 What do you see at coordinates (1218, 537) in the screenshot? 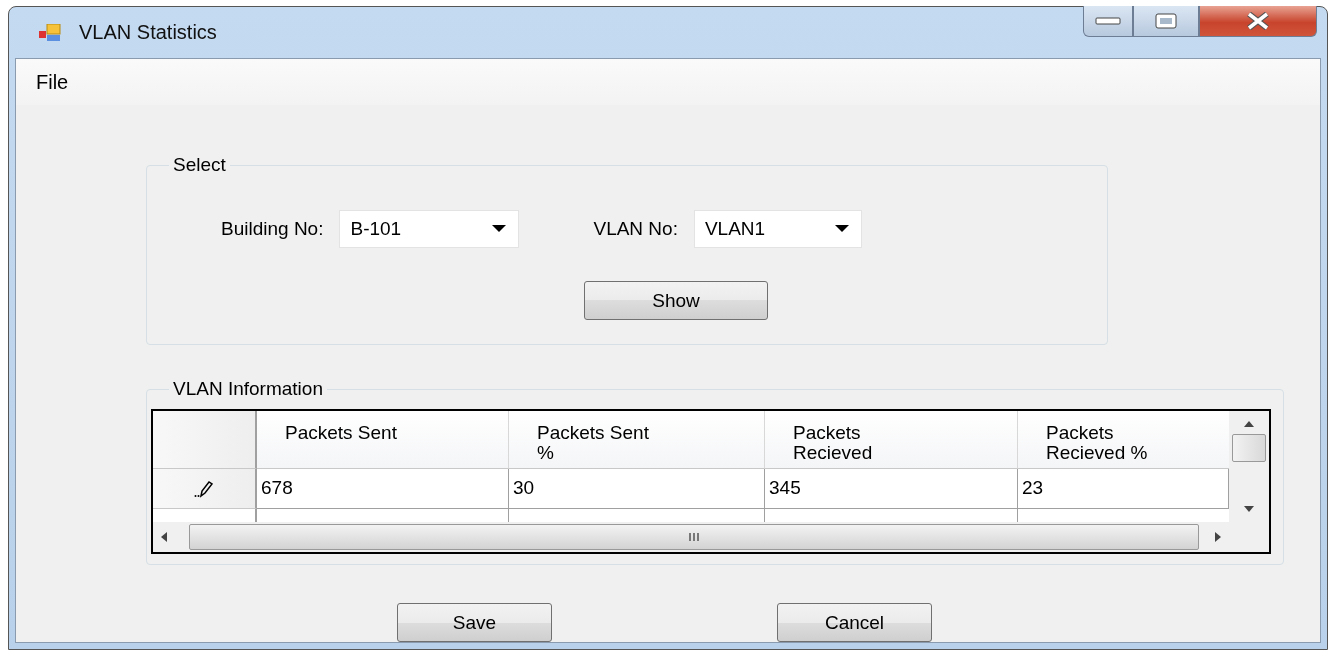
I see `scroll-right-icon` at bounding box center [1218, 537].